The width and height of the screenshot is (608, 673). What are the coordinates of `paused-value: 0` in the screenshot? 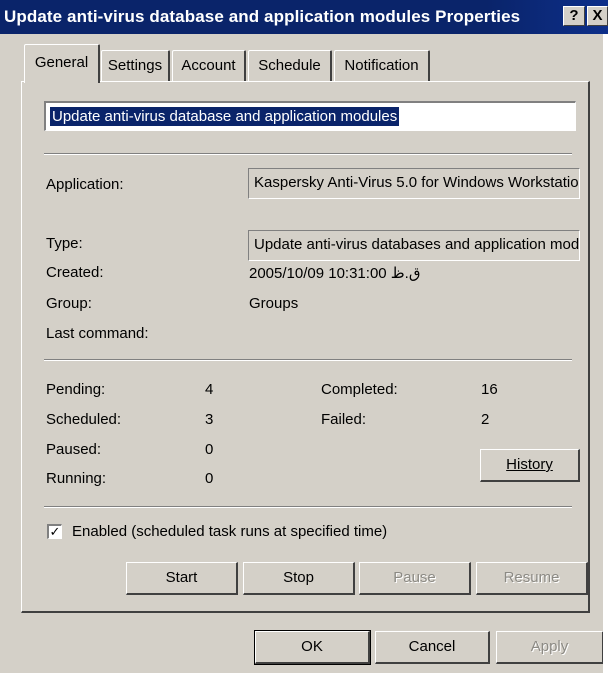 It's located at (209, 449).